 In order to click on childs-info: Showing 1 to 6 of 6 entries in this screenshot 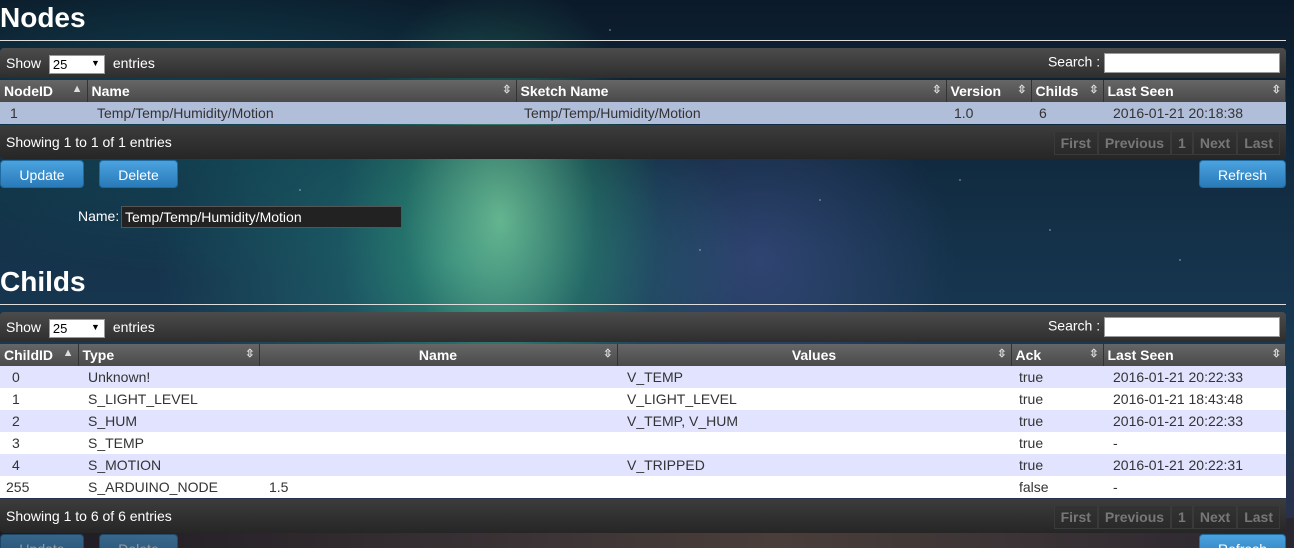, I will do `click(89, 516)`.